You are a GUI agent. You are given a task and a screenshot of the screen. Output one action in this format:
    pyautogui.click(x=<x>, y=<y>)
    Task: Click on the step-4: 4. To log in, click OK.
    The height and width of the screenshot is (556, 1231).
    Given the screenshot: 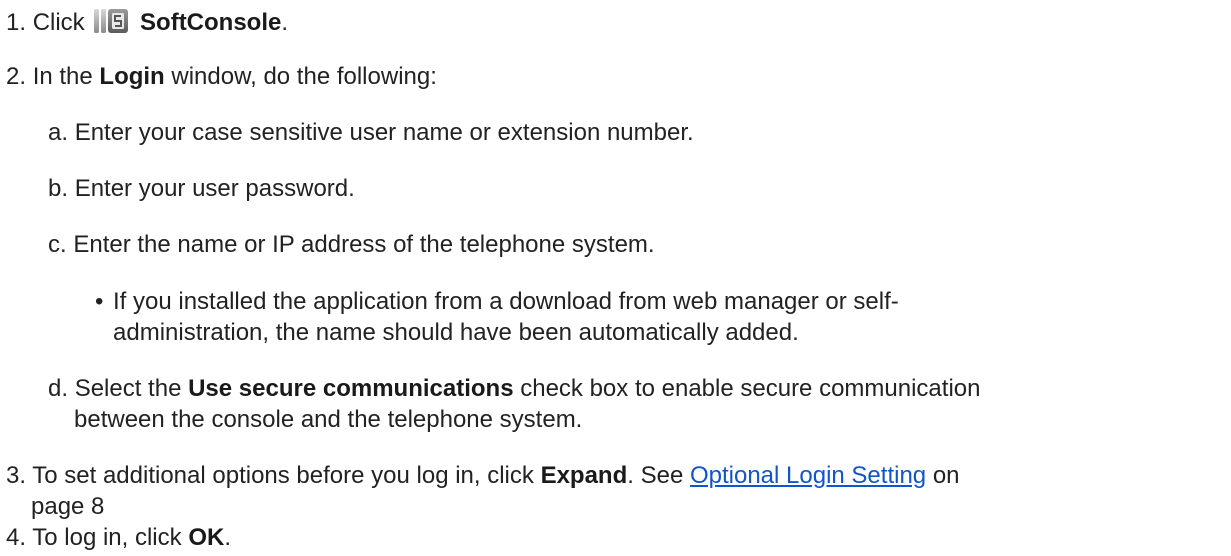 What is the action you would take?
    pyautogui.click(x=118, y=537)
    